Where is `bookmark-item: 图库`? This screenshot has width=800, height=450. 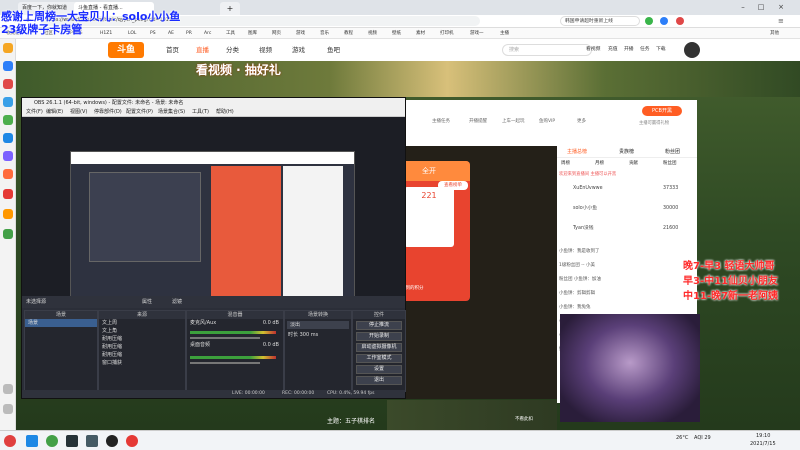
bookmark-item: 图库 is located at coordinates (252, 33).